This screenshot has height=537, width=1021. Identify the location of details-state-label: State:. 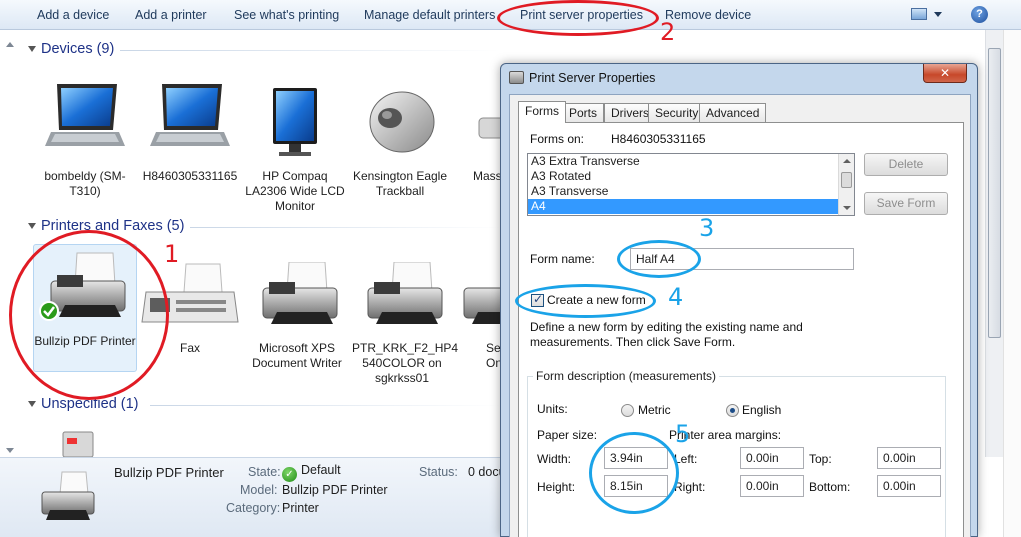
(264, 472).